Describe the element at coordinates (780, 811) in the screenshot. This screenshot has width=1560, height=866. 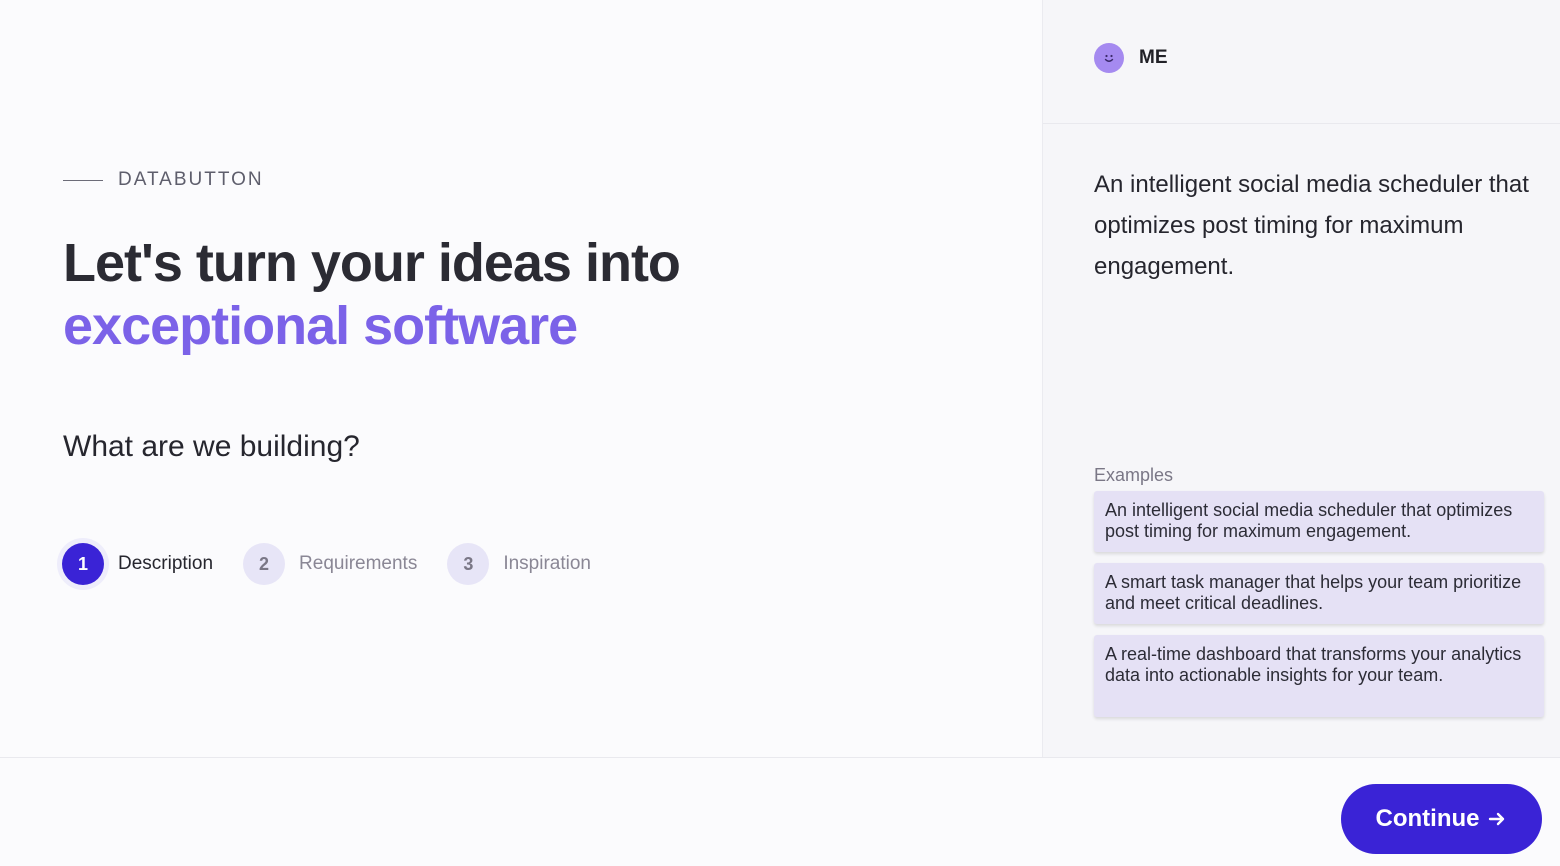
I see `footer-bar: Continue` at that location.